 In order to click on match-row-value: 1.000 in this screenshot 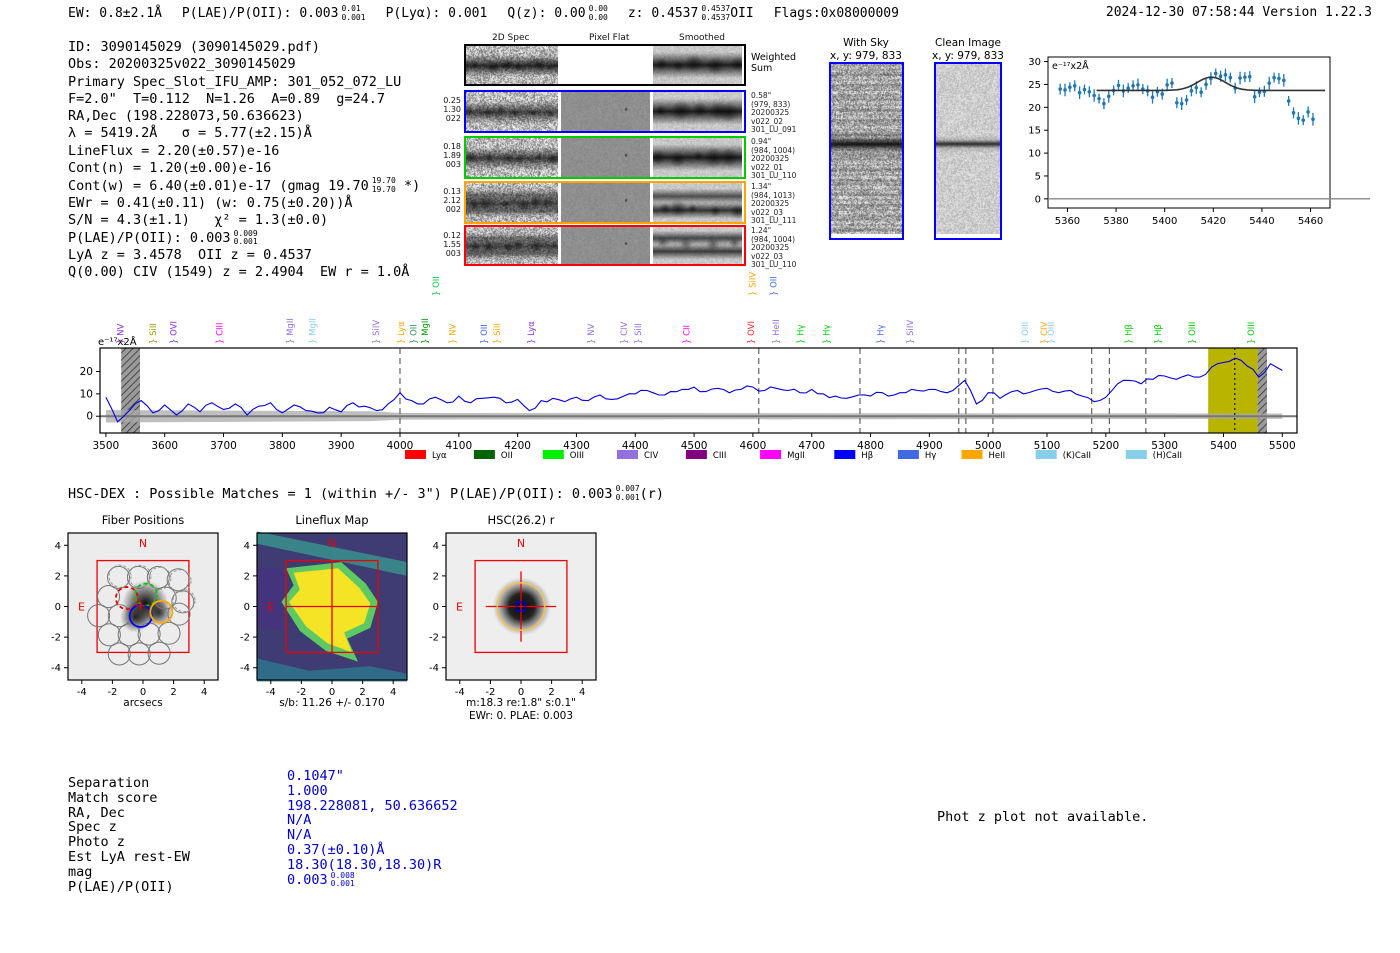, I will do `click(307, 790)`.